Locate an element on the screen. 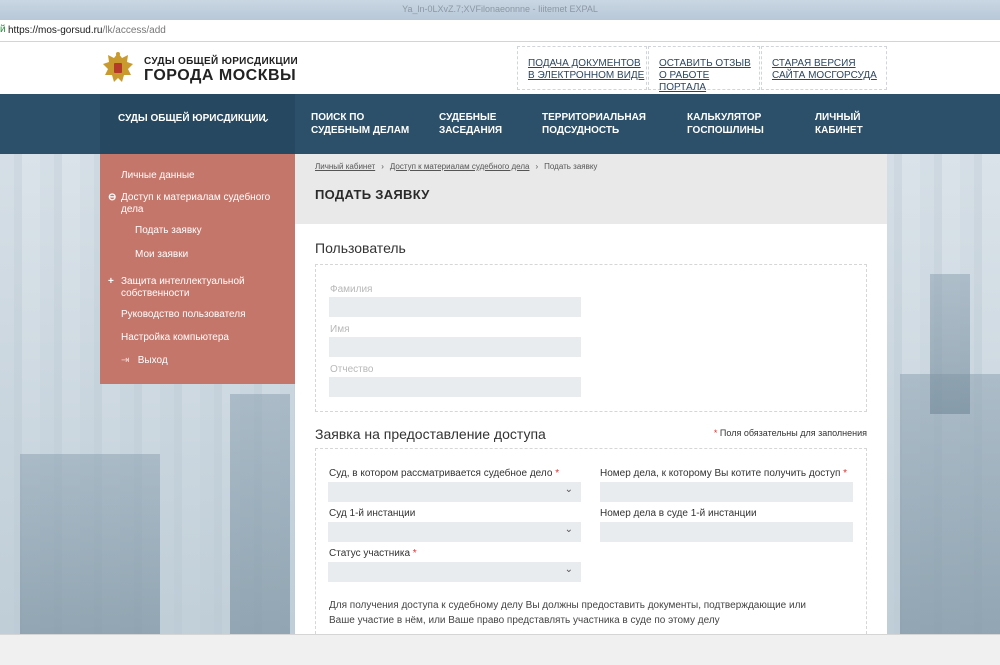  page-title: ПОДАТЬ ЗАЯВКУ is located at coordinates (372, 194).